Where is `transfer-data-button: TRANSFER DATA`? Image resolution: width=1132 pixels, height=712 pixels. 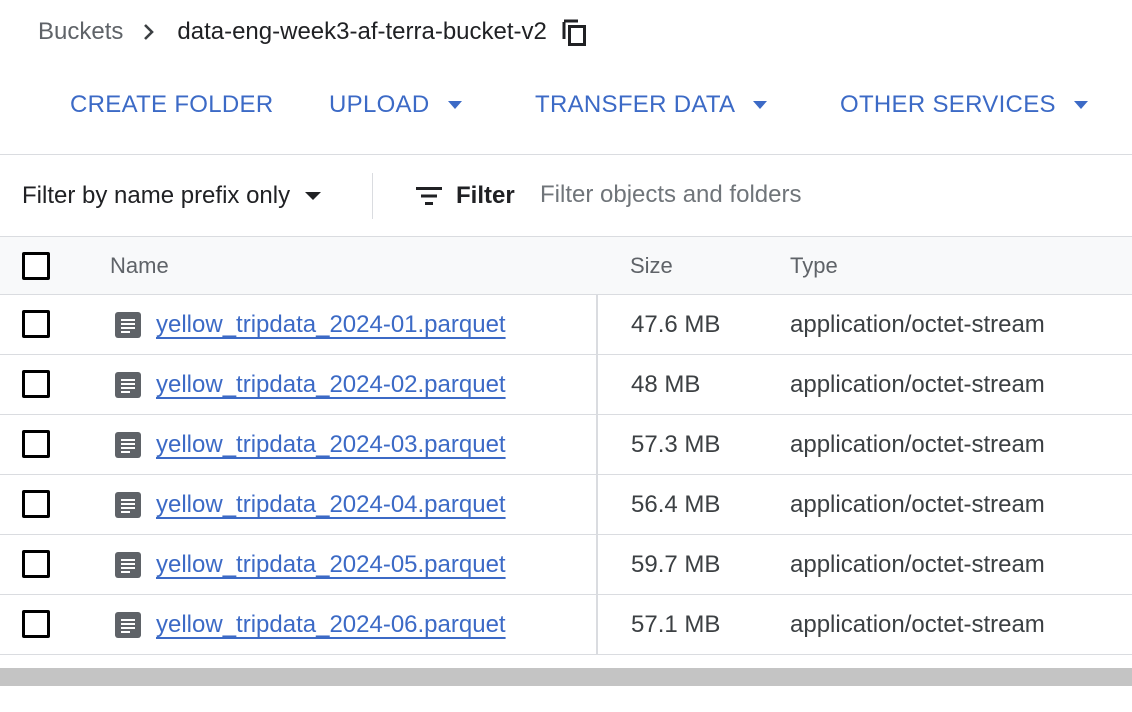
transfer-data-button: TRANSFER DATA is located at coordinates (652, 105).